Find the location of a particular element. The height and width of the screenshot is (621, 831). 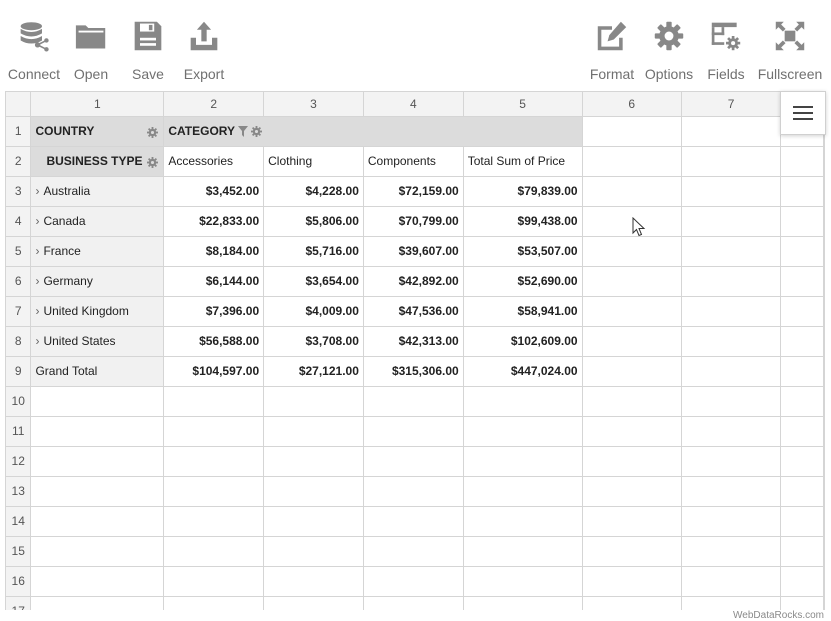

column-header-cell: Accessories is located at coordinates (214, 161).